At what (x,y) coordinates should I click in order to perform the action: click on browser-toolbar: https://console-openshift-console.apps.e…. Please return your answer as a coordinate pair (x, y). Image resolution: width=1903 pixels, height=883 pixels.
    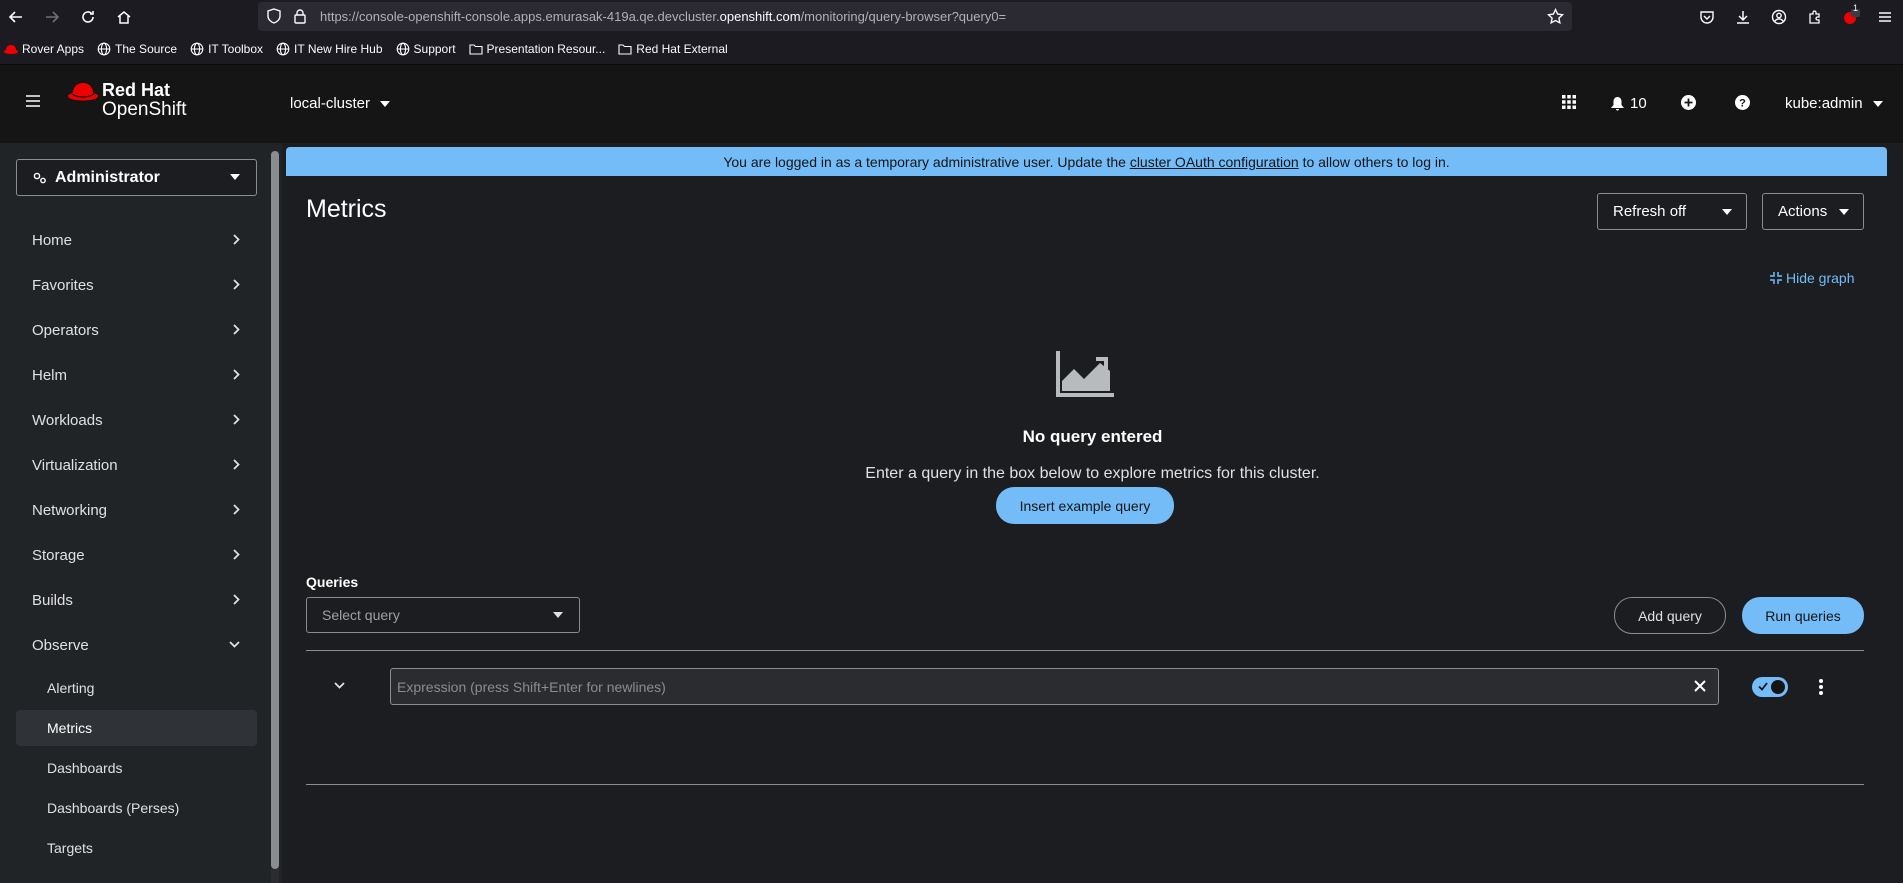
    Looking at the image, I should click on (951, 17).